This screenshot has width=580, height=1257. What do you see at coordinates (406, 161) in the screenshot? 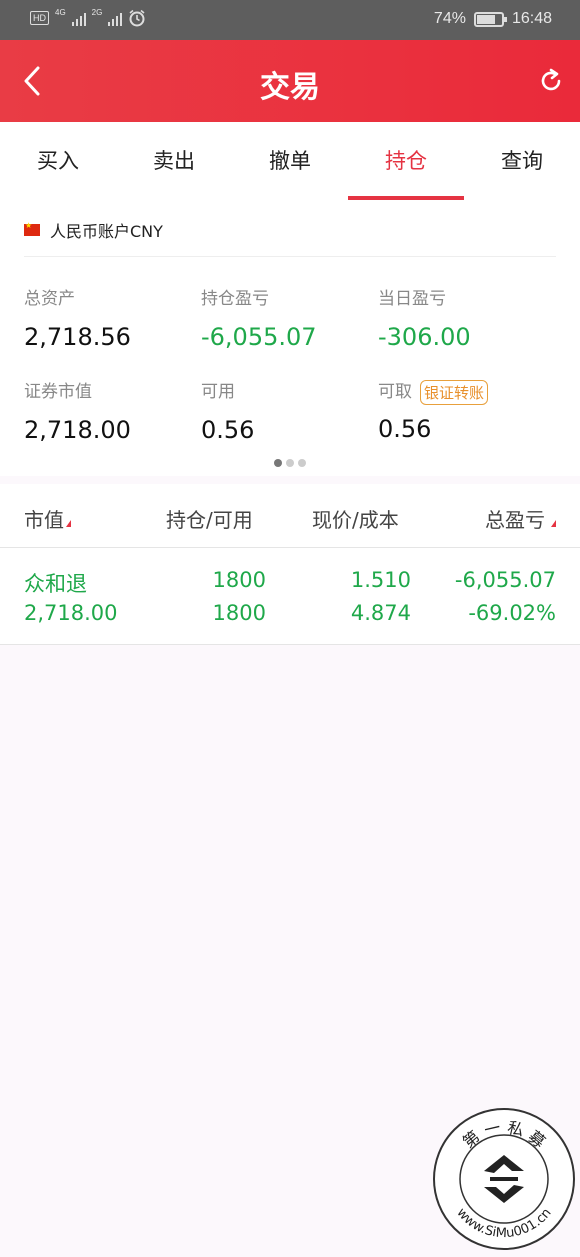
I see `tab-positions: 持仓` at bounding box center [406, 161].